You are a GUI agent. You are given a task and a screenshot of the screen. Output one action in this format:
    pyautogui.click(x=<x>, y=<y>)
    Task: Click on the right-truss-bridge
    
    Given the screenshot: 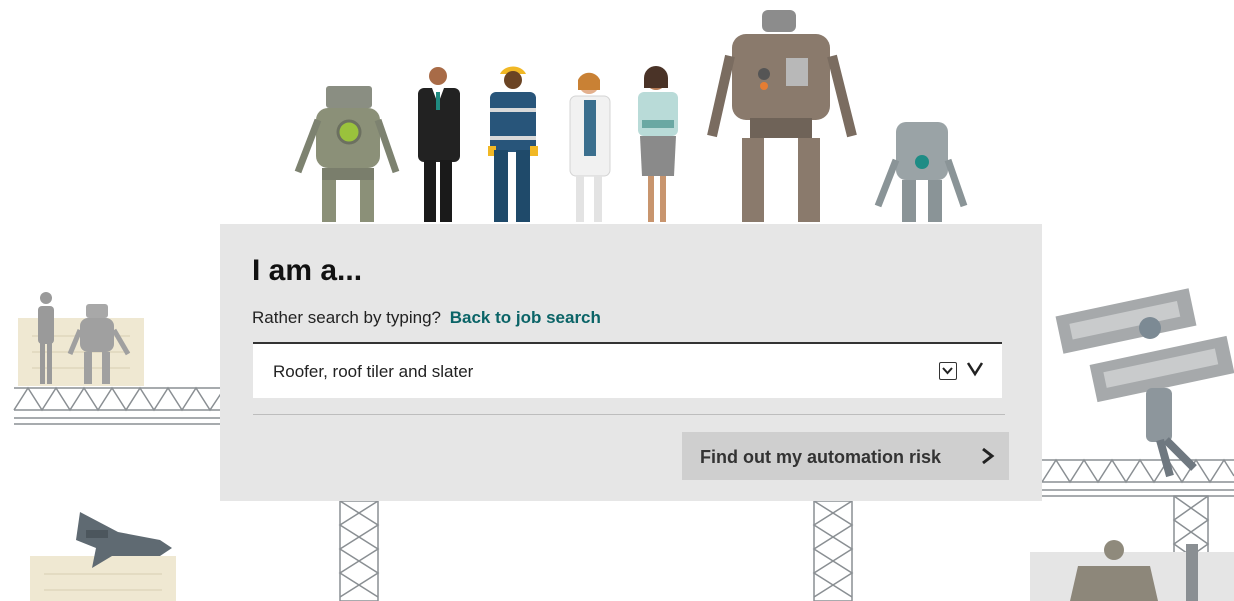 What is the action you would take?
    pyautogui.click(x=1137, y=477)
    